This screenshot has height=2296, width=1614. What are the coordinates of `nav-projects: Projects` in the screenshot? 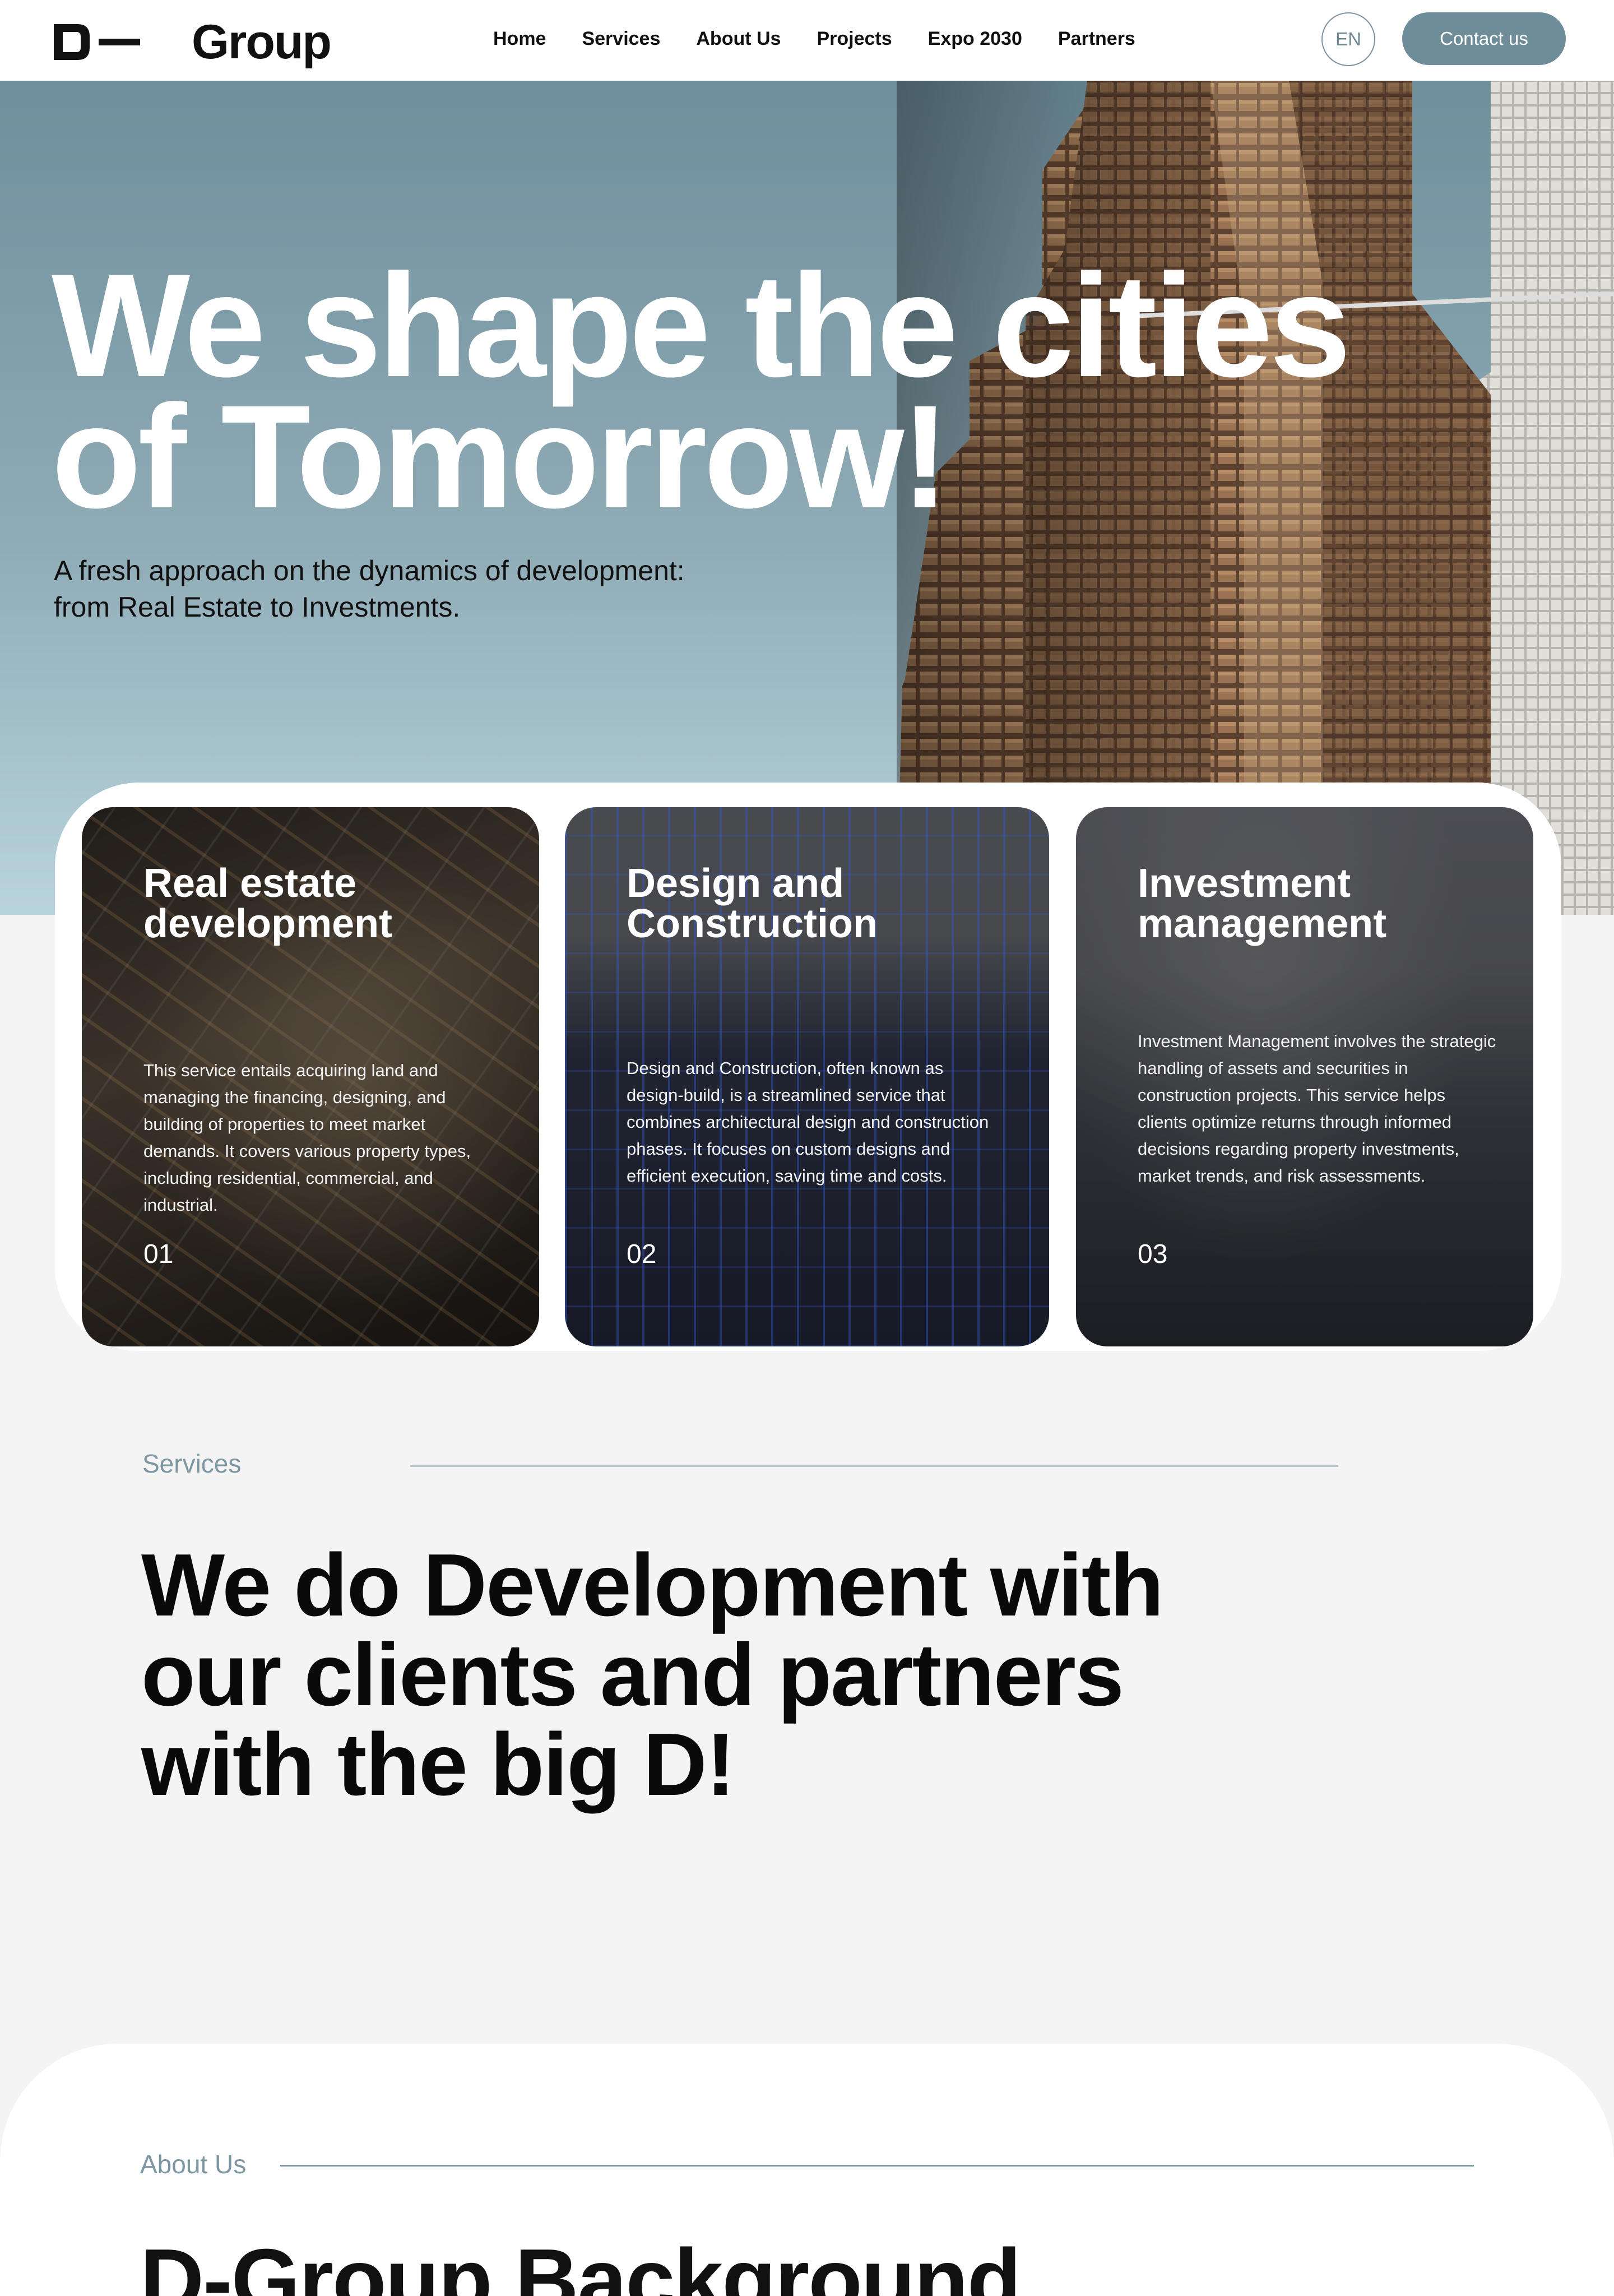 It's located at (854, 39).